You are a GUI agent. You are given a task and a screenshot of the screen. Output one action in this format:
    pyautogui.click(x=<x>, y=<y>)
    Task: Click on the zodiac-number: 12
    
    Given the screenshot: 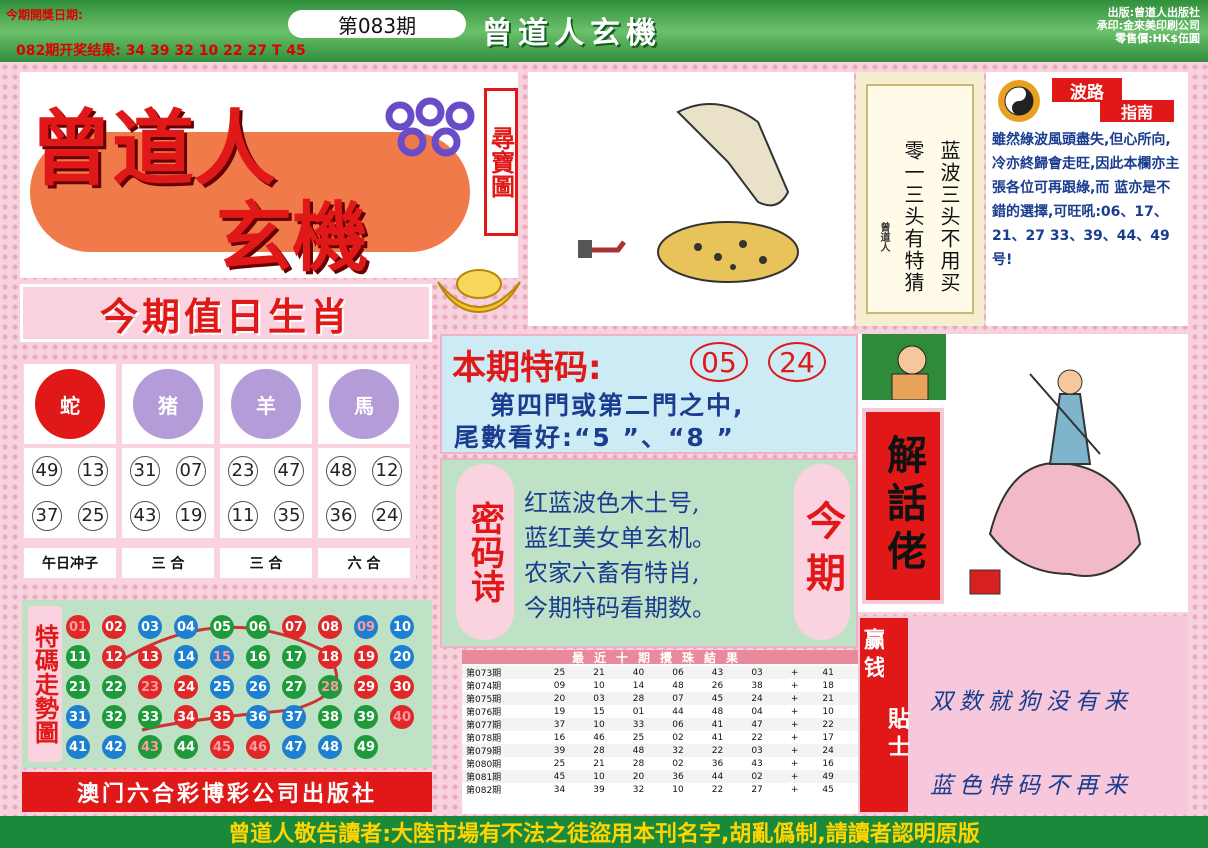 What is the action you would take?
    pyautogui.click(x=387, y=470)
    